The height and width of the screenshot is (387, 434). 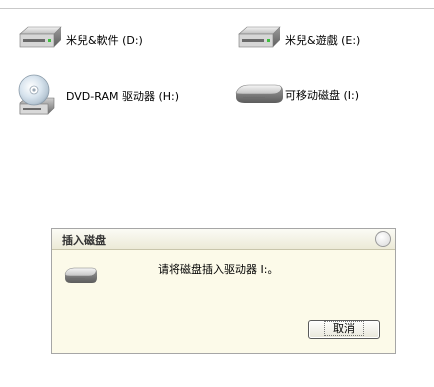 I want to click on close-icon, so click(x=383, y=239).